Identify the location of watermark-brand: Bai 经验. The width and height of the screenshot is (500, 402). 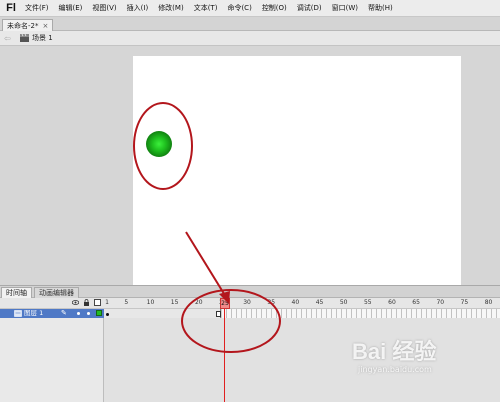
(394, 351).